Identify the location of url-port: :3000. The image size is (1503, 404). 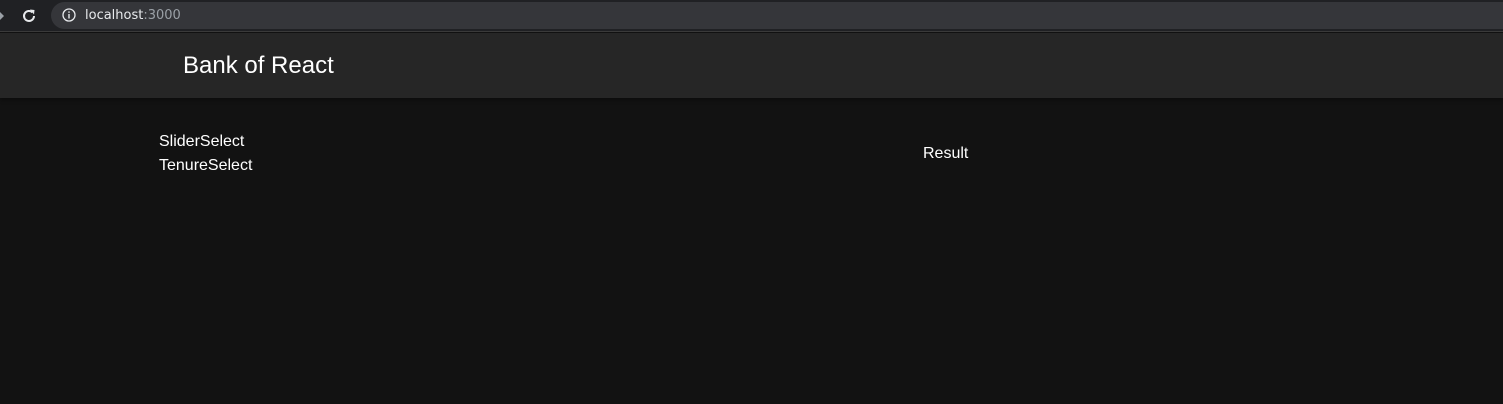
(162, 15).